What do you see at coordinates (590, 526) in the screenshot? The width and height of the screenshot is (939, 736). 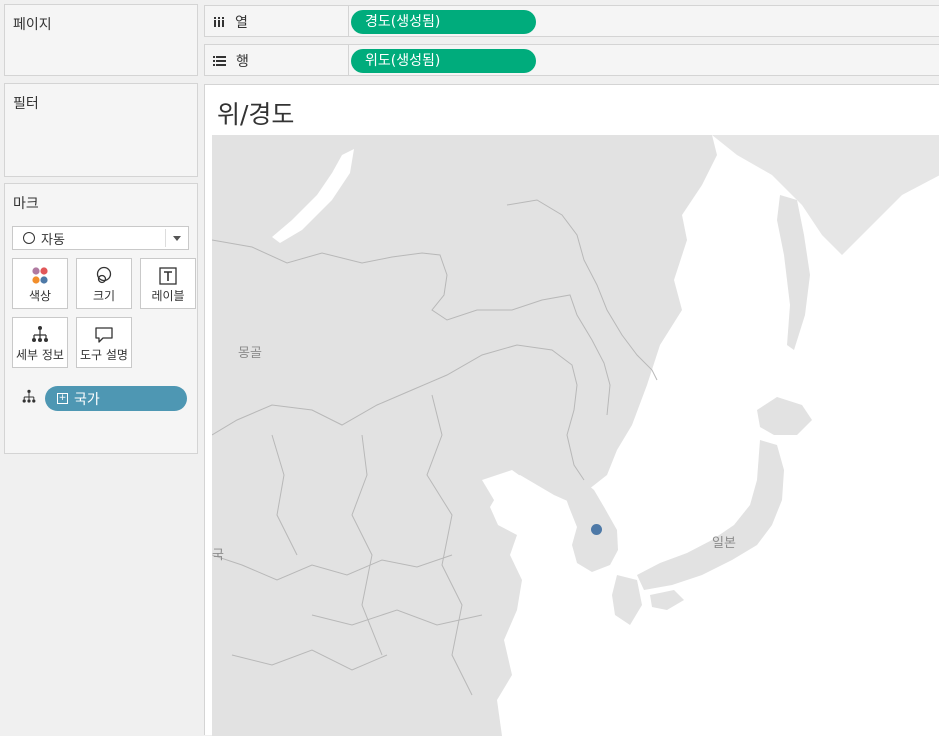 I see `korean-peninsula` at bounding box center [590, 526].